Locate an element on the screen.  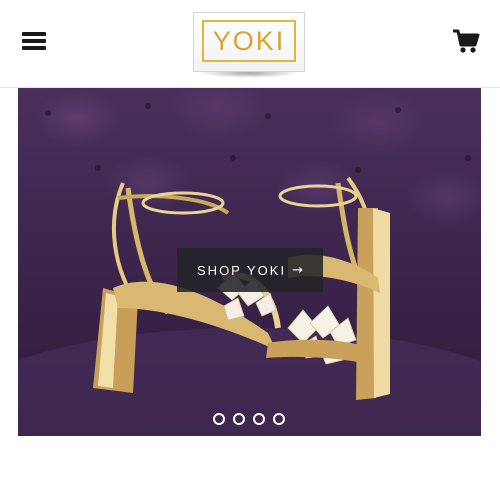
shop-button-label: SHOP YOKI is located at coordinates (242, 270).